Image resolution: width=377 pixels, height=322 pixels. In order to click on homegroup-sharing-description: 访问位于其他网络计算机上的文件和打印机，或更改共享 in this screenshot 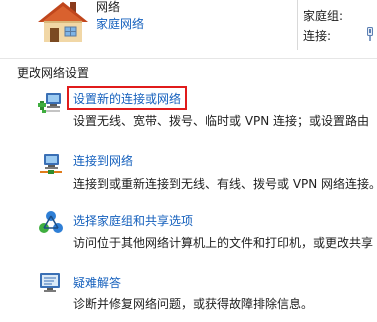, I will do `click(223, 243)`.